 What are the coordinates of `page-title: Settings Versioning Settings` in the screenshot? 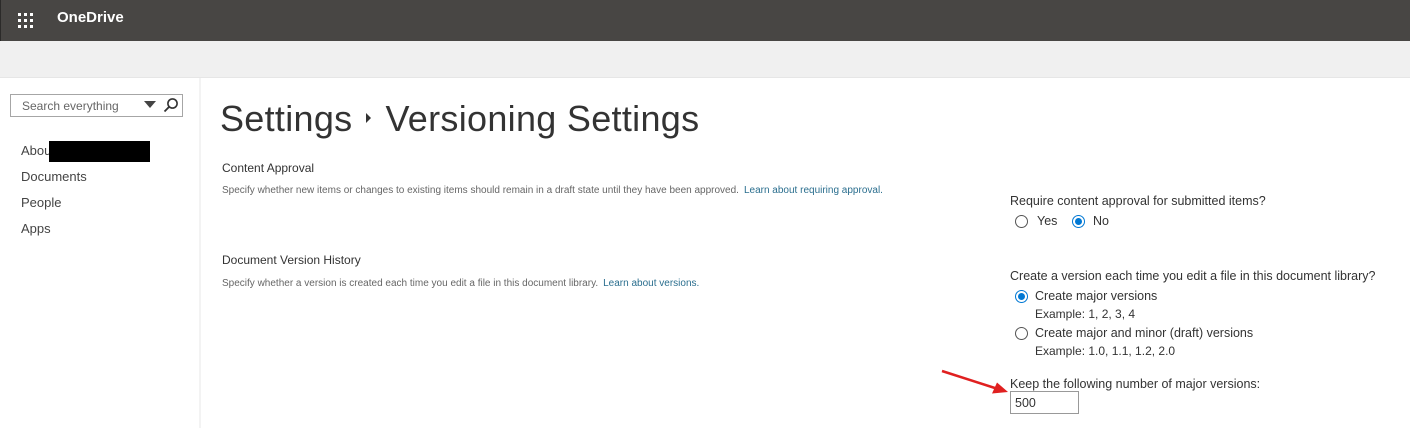 It's located at (459, 119).